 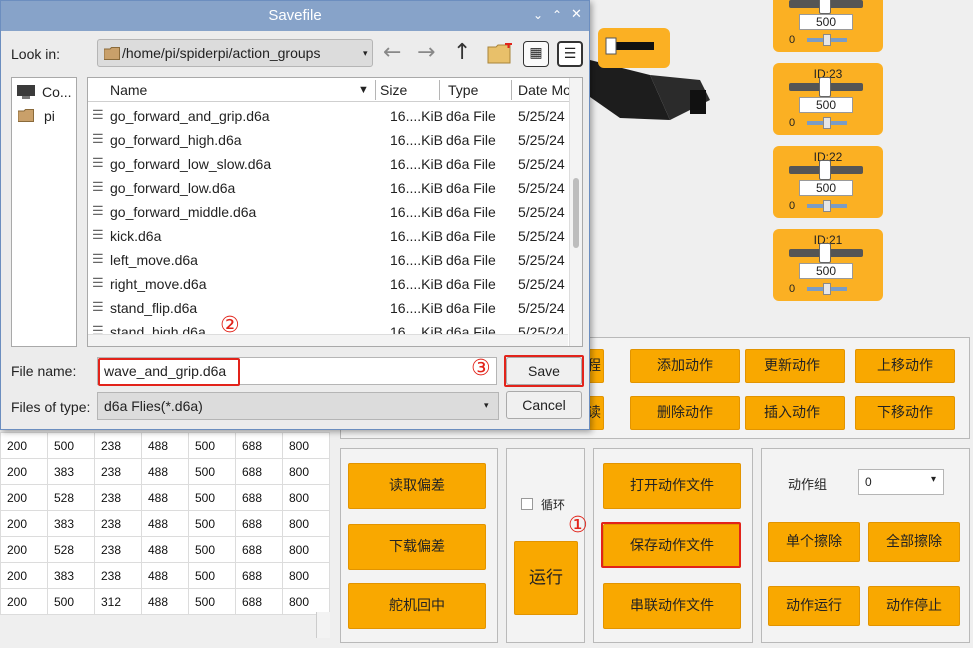 What do you see at coordinates (463, 90) in the screenshot?
I see `column-type: Type` at bounding box center [463, 90].